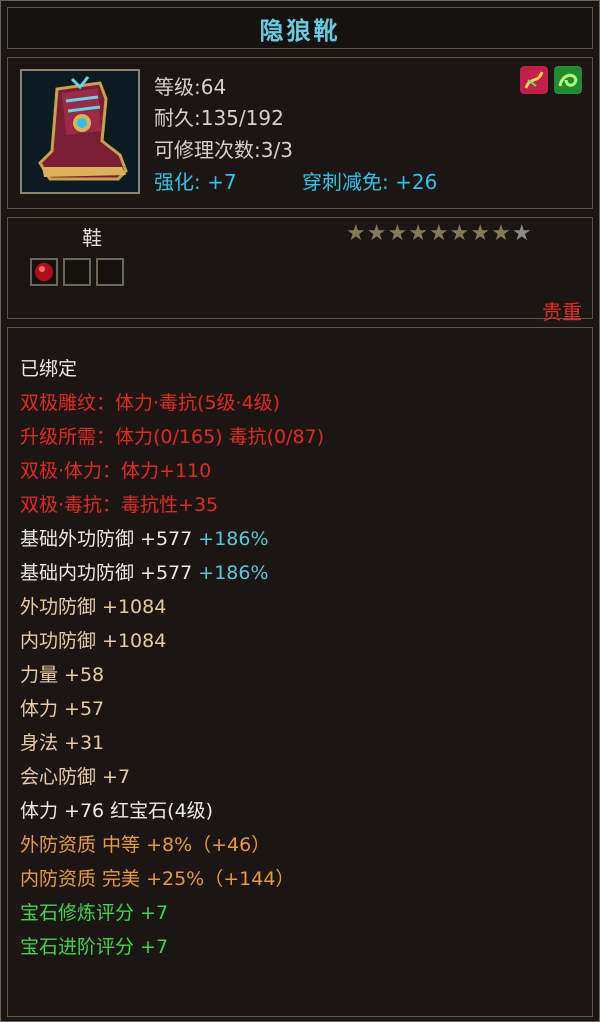 This screenshot has height=1022, width=600. Describe the element at coordinates (62, 743) in the screenshot. I see `agility-stat: 身法 +31` at that location.